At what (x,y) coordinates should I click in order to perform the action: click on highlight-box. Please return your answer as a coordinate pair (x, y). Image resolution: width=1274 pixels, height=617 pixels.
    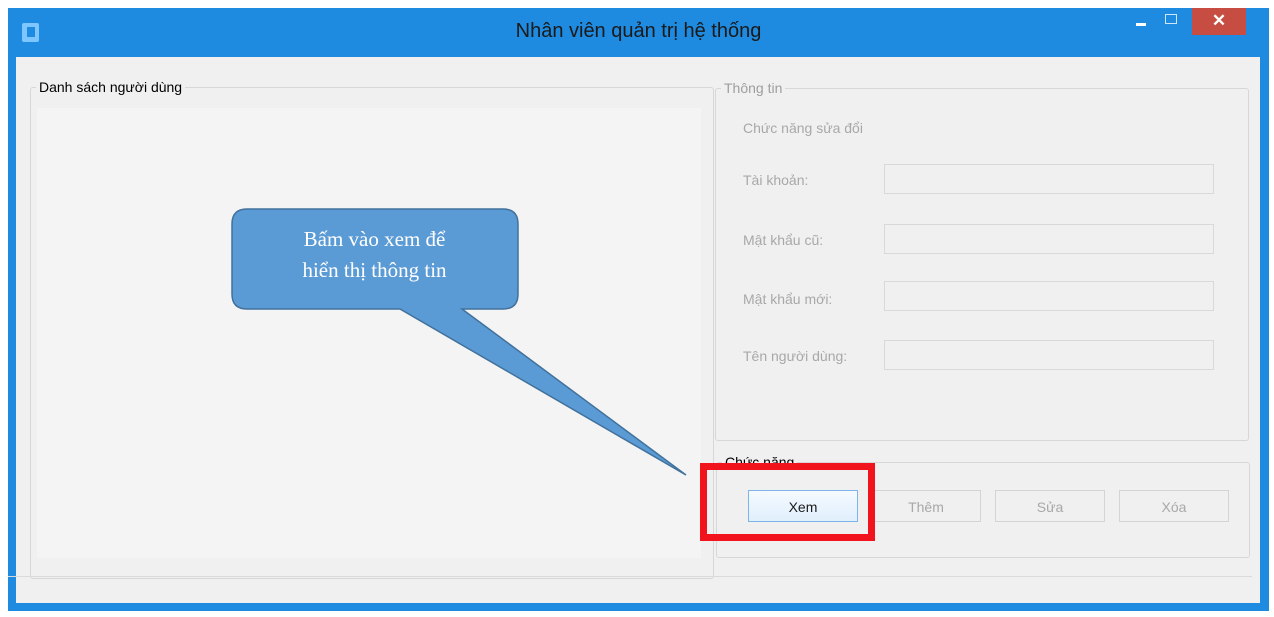
    Looking at the image, I should click on (787, 502).